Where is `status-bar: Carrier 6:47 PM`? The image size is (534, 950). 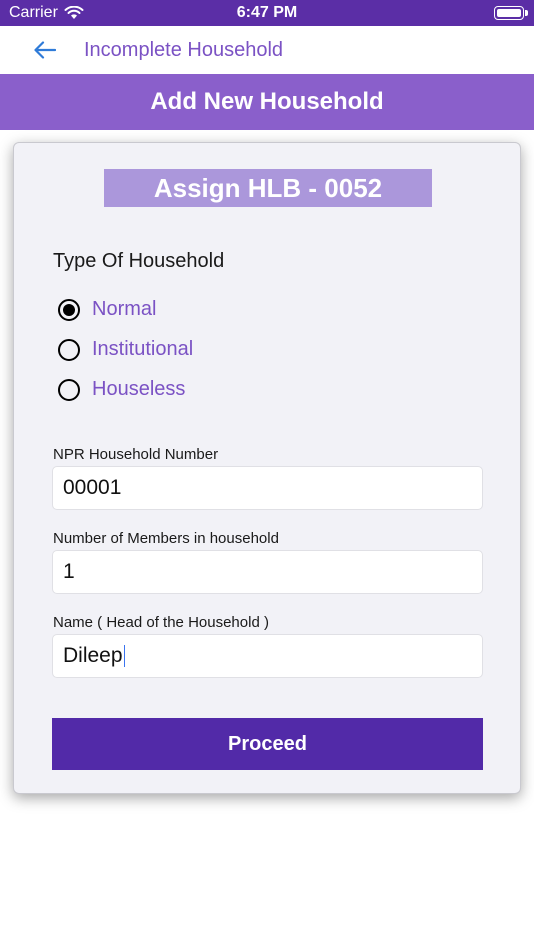 status-bar: Carrier 6:47 PM is located at coordinates (267, 13).